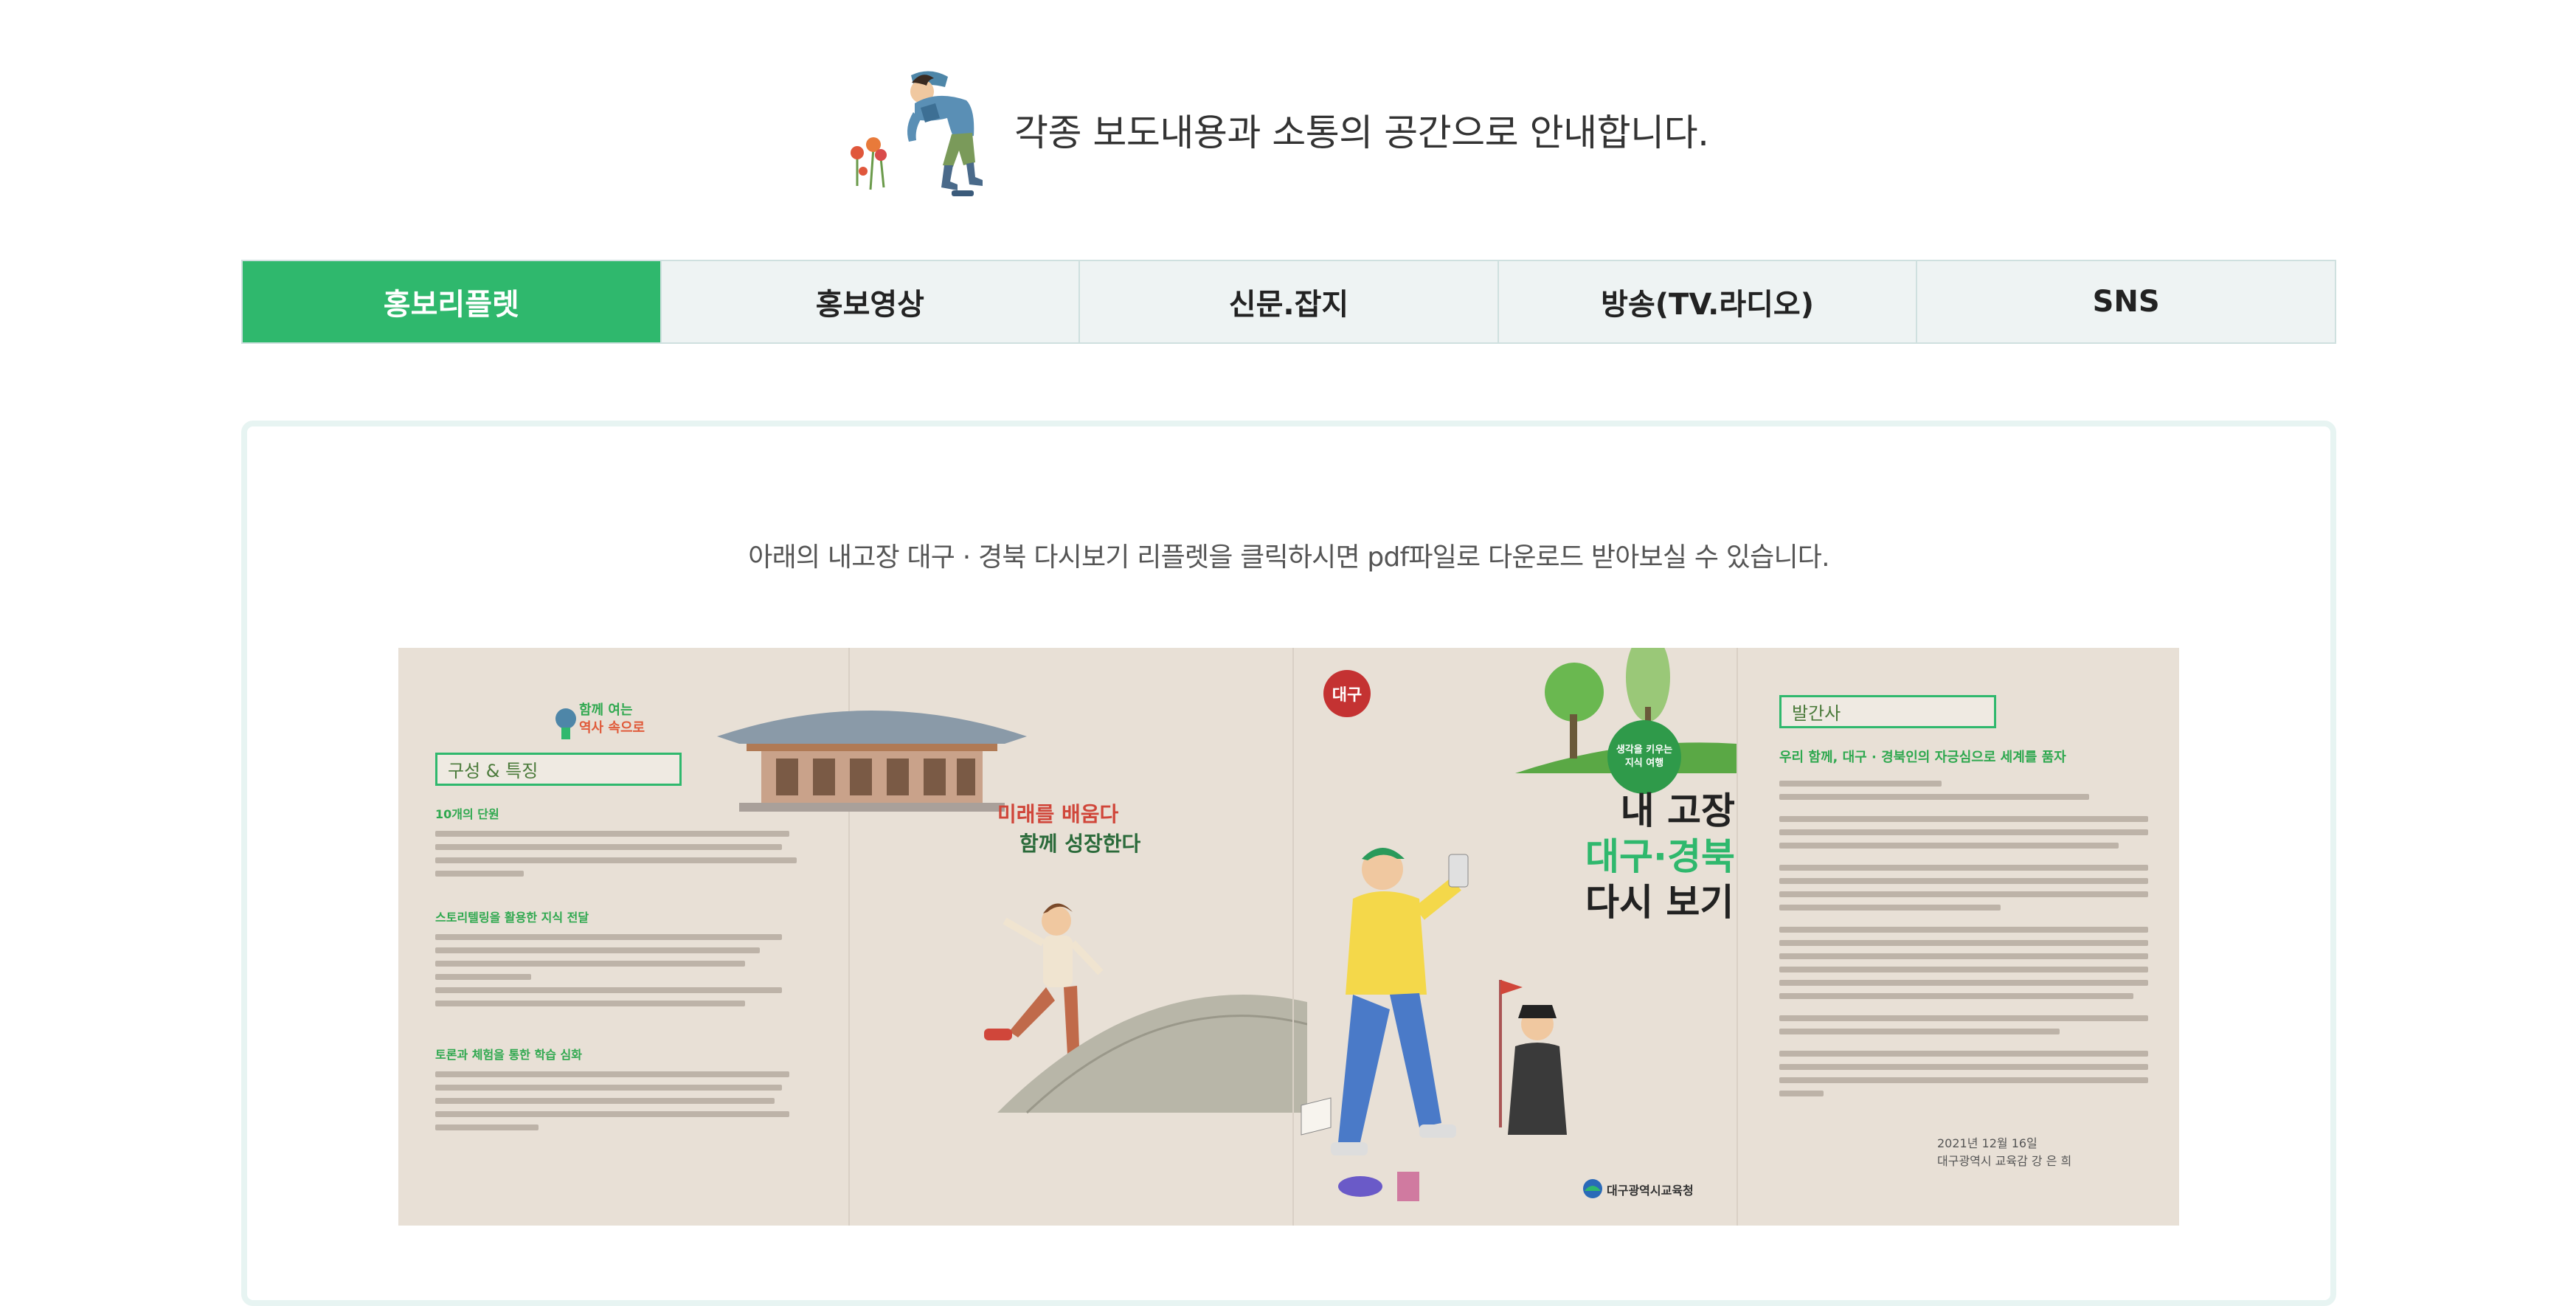 The height and width of the screenshot is (1306, 2576). Describe the element at coordinates (1708, 301) in the screenshot. I see `tab-broadcast: 방송(TV.라디오)` at that location.